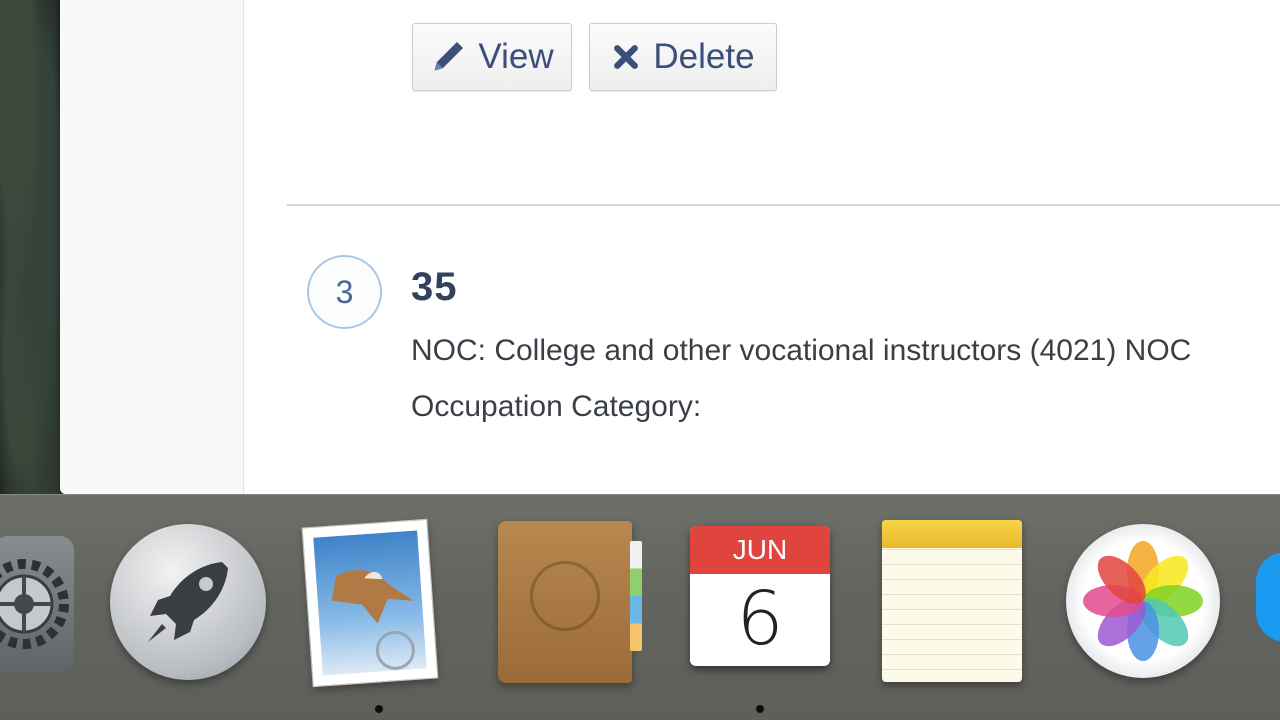 This screenshot has width=1280, height=720. What do you see at coordinates (37, 605) in the screenshot?
I see `system-preferences-icon` at bounding box center [37, 605].